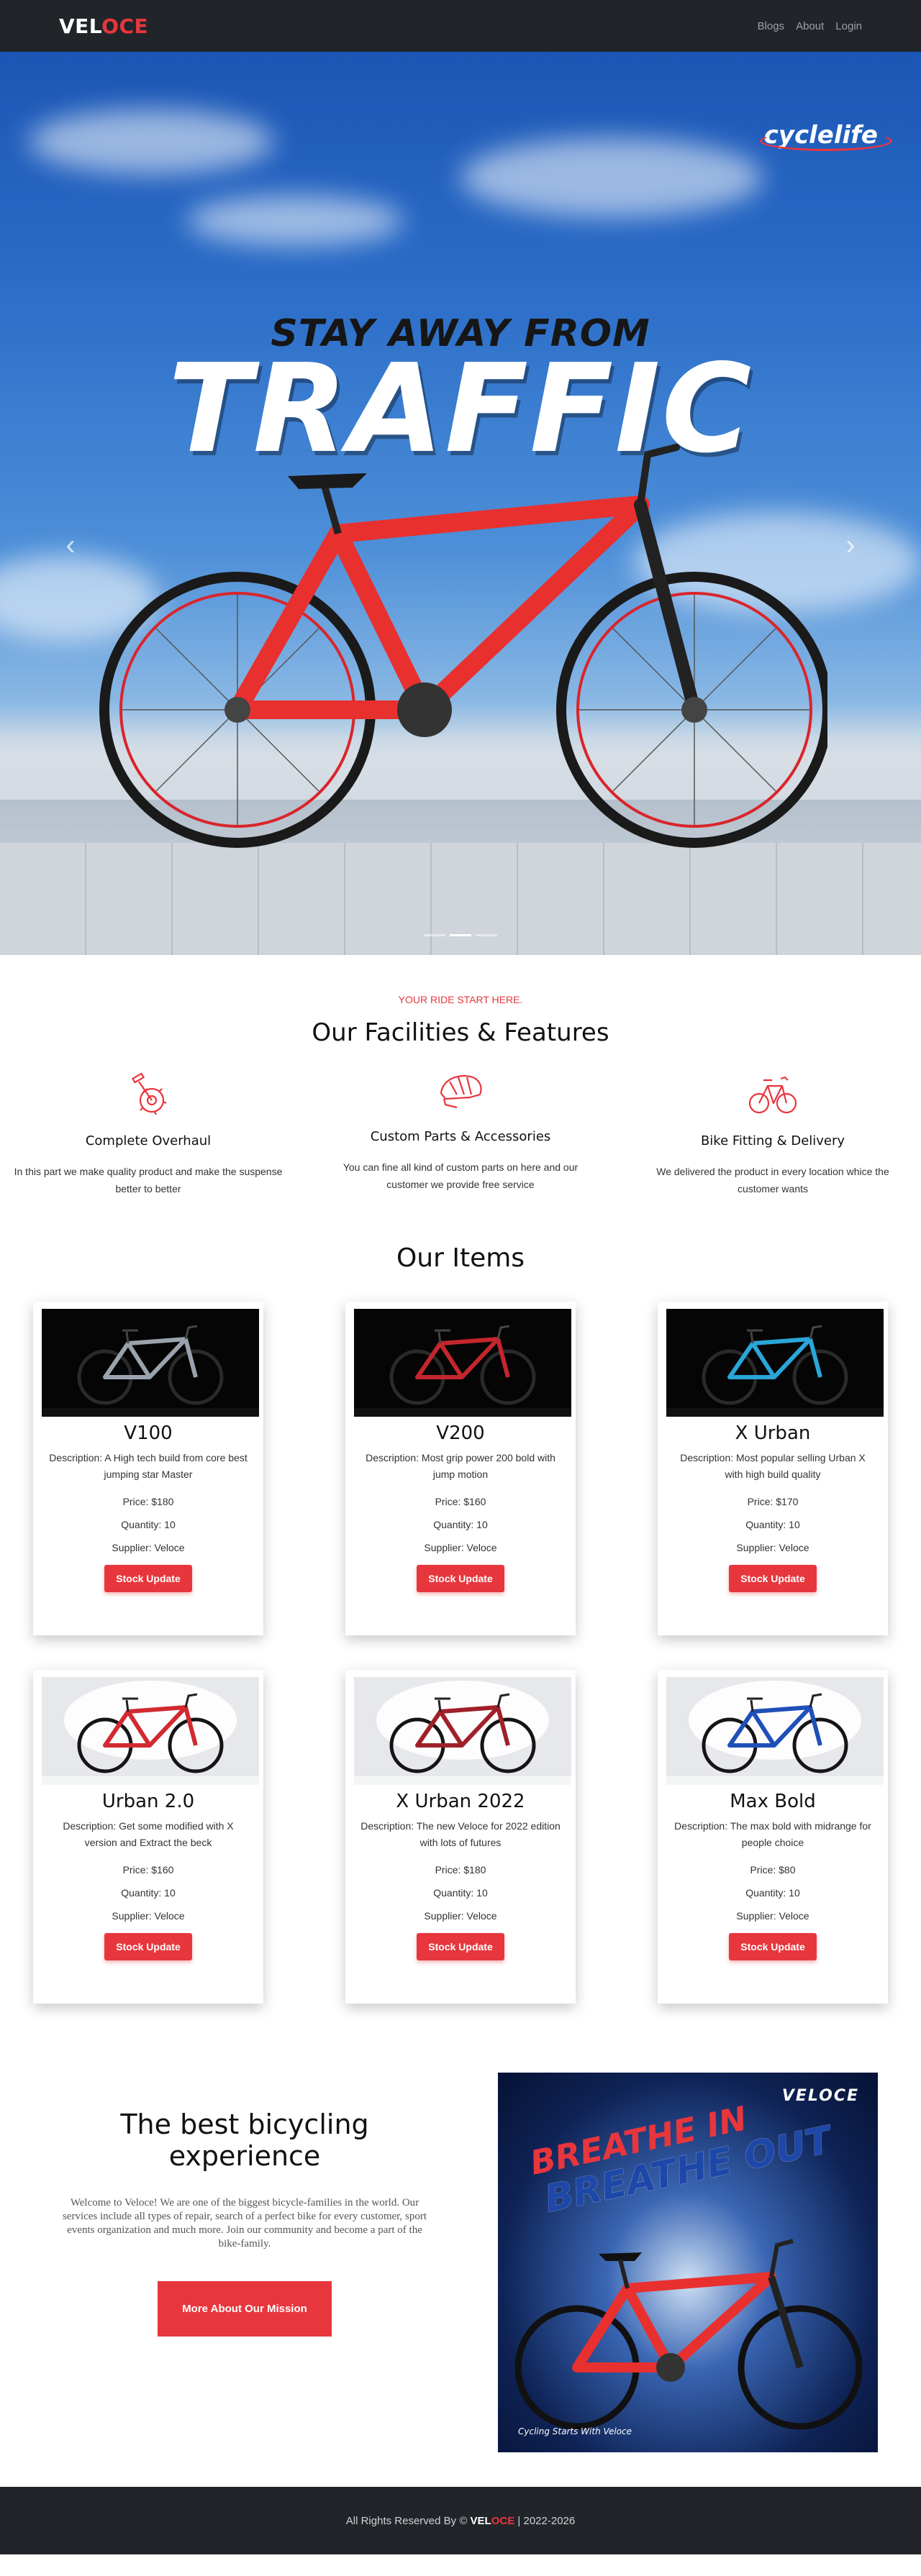  I want to click on partner-logo: cyclelife, so click(825, 136).